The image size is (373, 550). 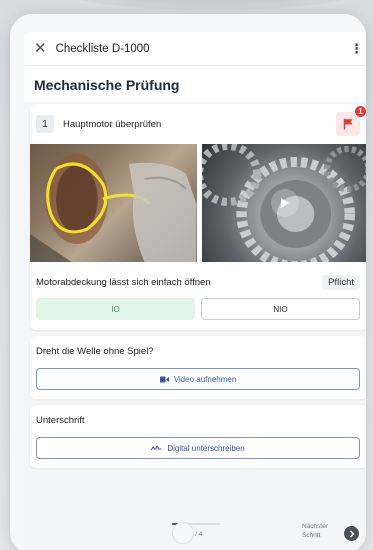 I want to click on flag-button: 1, so click(x=351, y=120).